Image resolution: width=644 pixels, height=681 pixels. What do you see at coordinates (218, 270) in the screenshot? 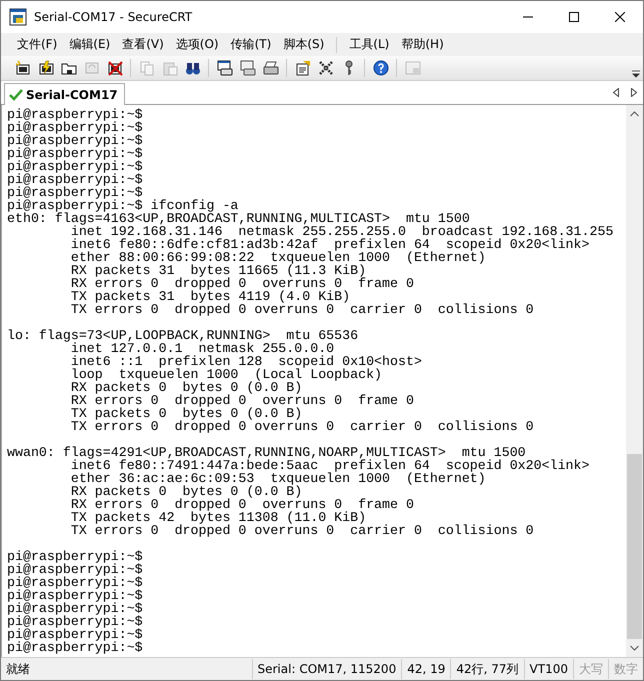
I see `terminal-line: RX packets 31 bytes 11665 (11.3 KiB)` at bounding box center [218, 270].